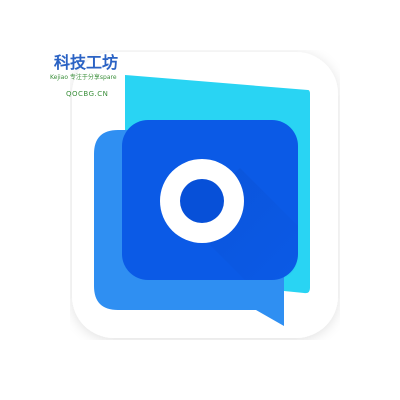  What do you see at coordinates (87, 94) in the screenshot?
I see `watermark-url: QOCBG.CN` at bounding box center [87, 94].